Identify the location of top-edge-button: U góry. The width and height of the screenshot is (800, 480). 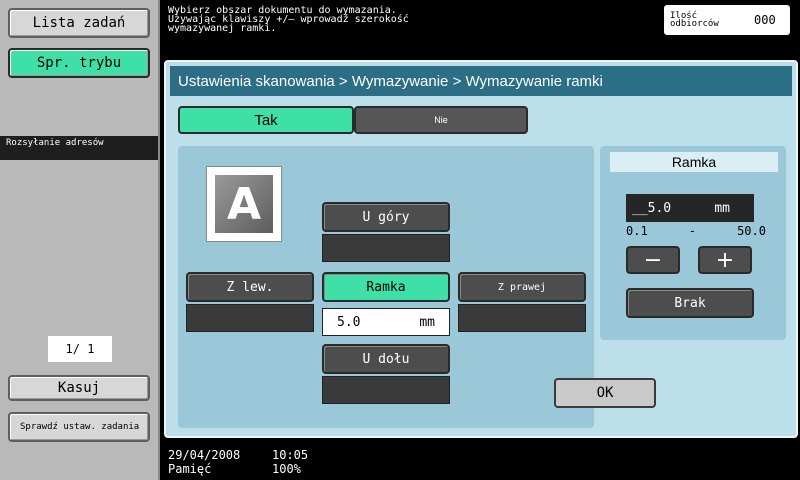
(386, 217).